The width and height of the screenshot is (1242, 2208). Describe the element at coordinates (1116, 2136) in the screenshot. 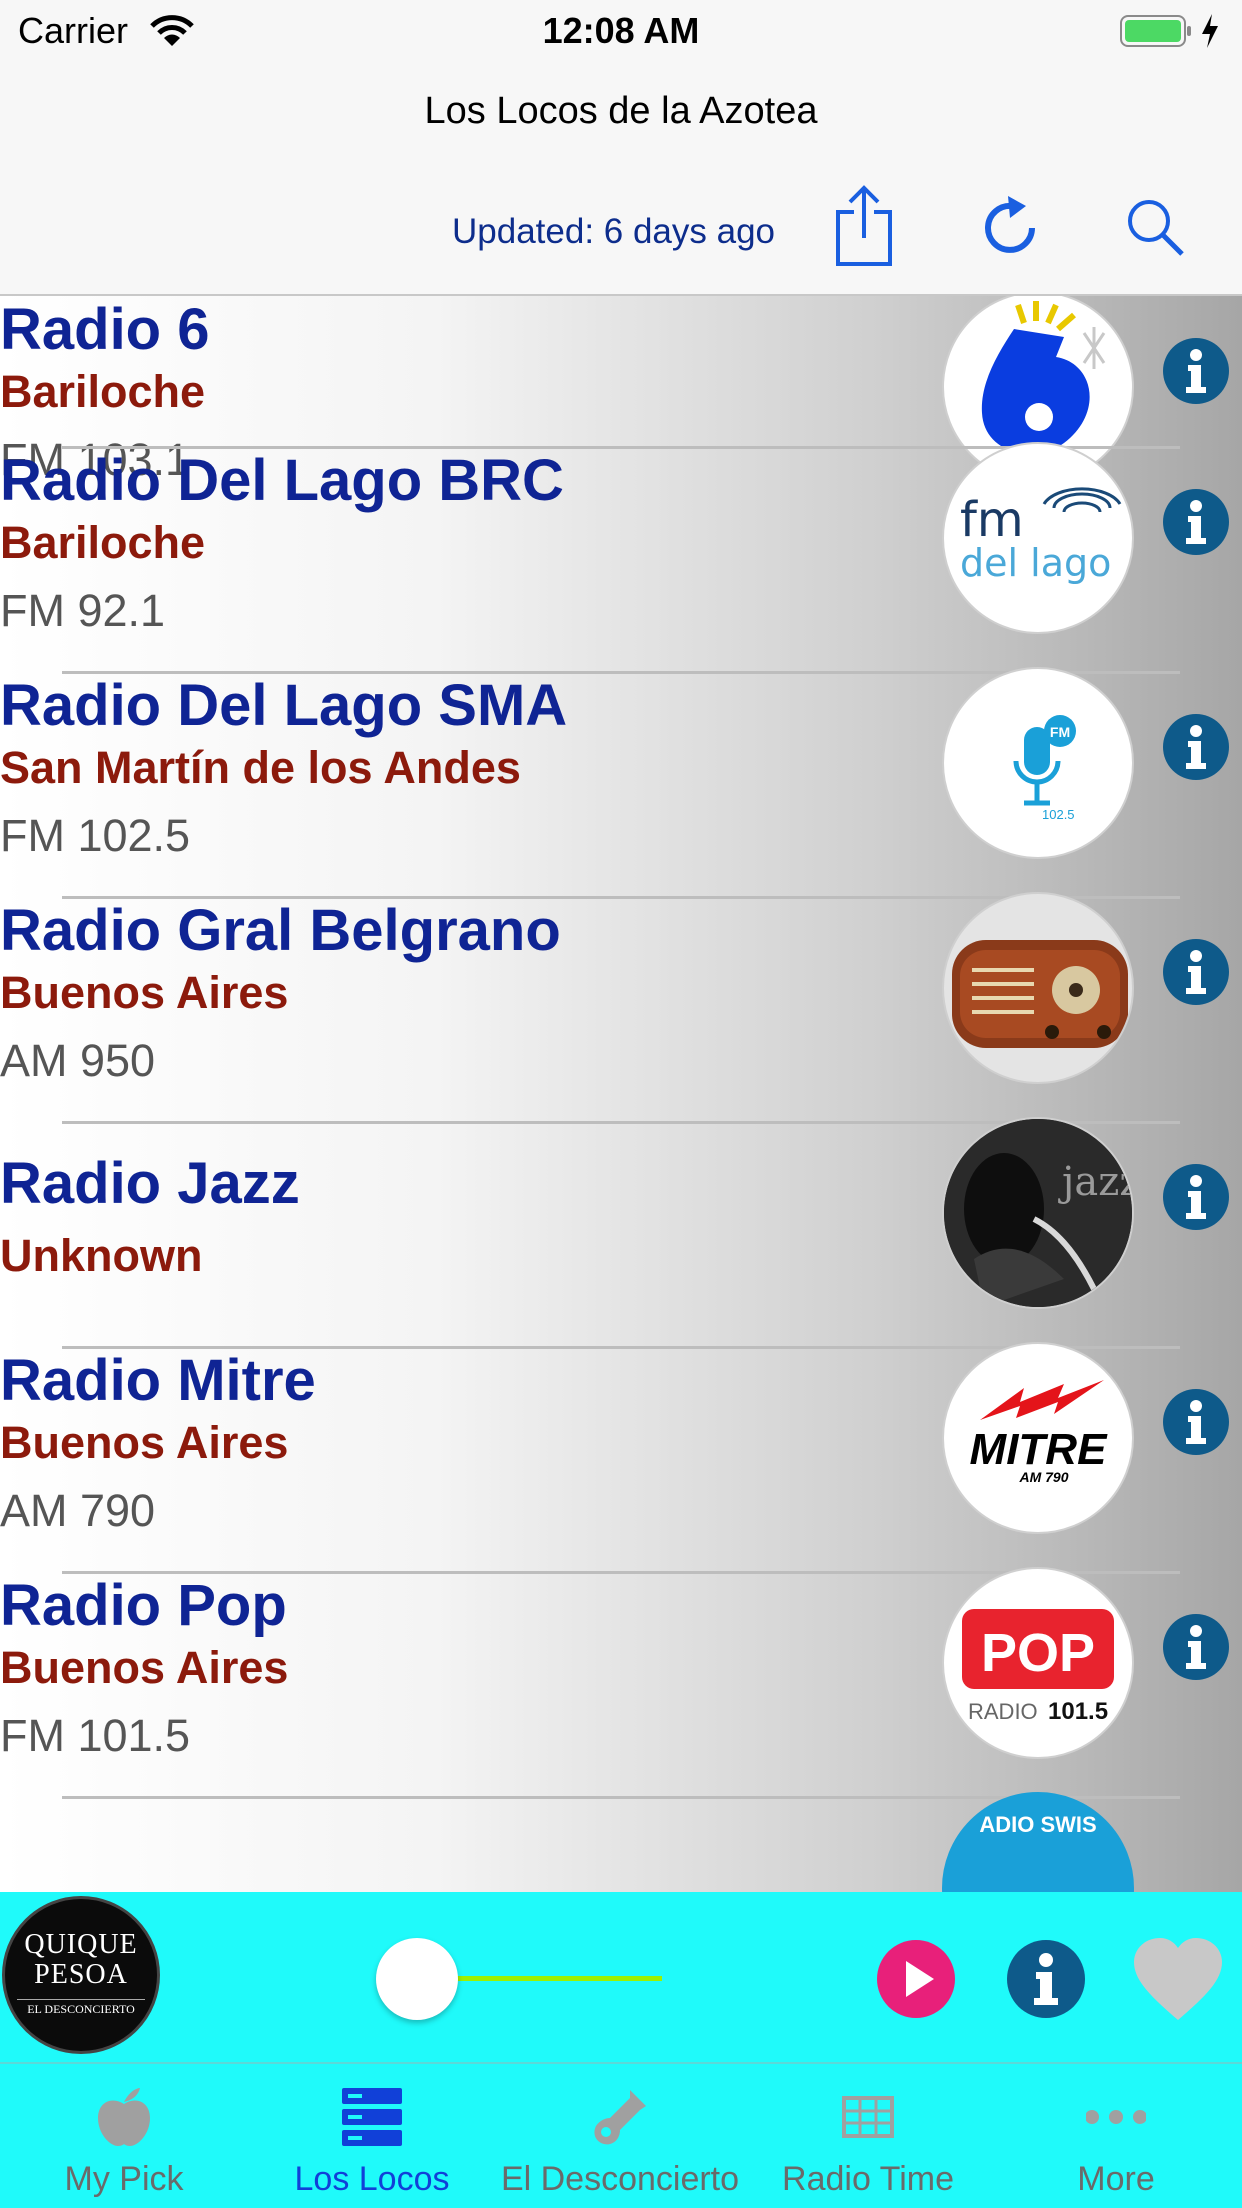

I see `tab-more: More` at that location.